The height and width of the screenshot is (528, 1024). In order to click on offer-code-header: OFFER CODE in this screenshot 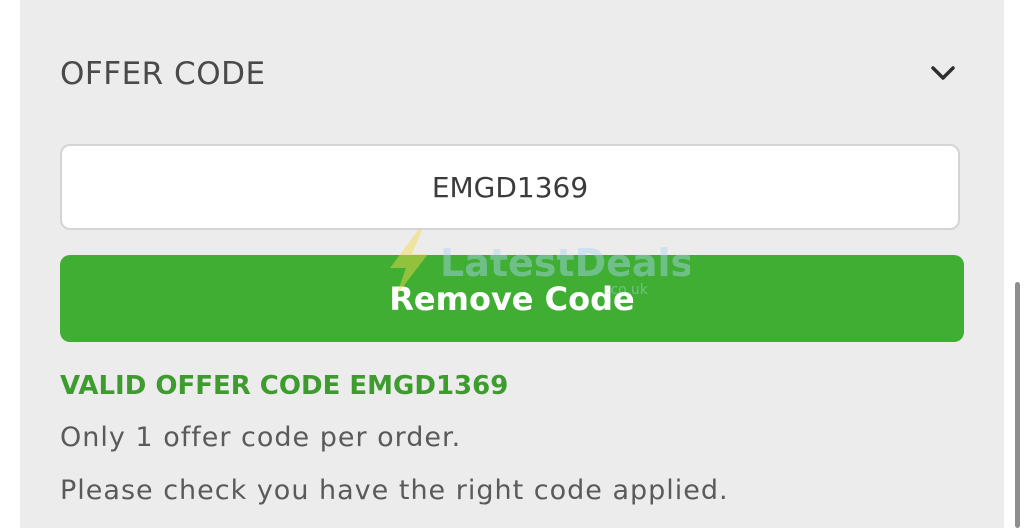, I will do `click(512, 75)`.